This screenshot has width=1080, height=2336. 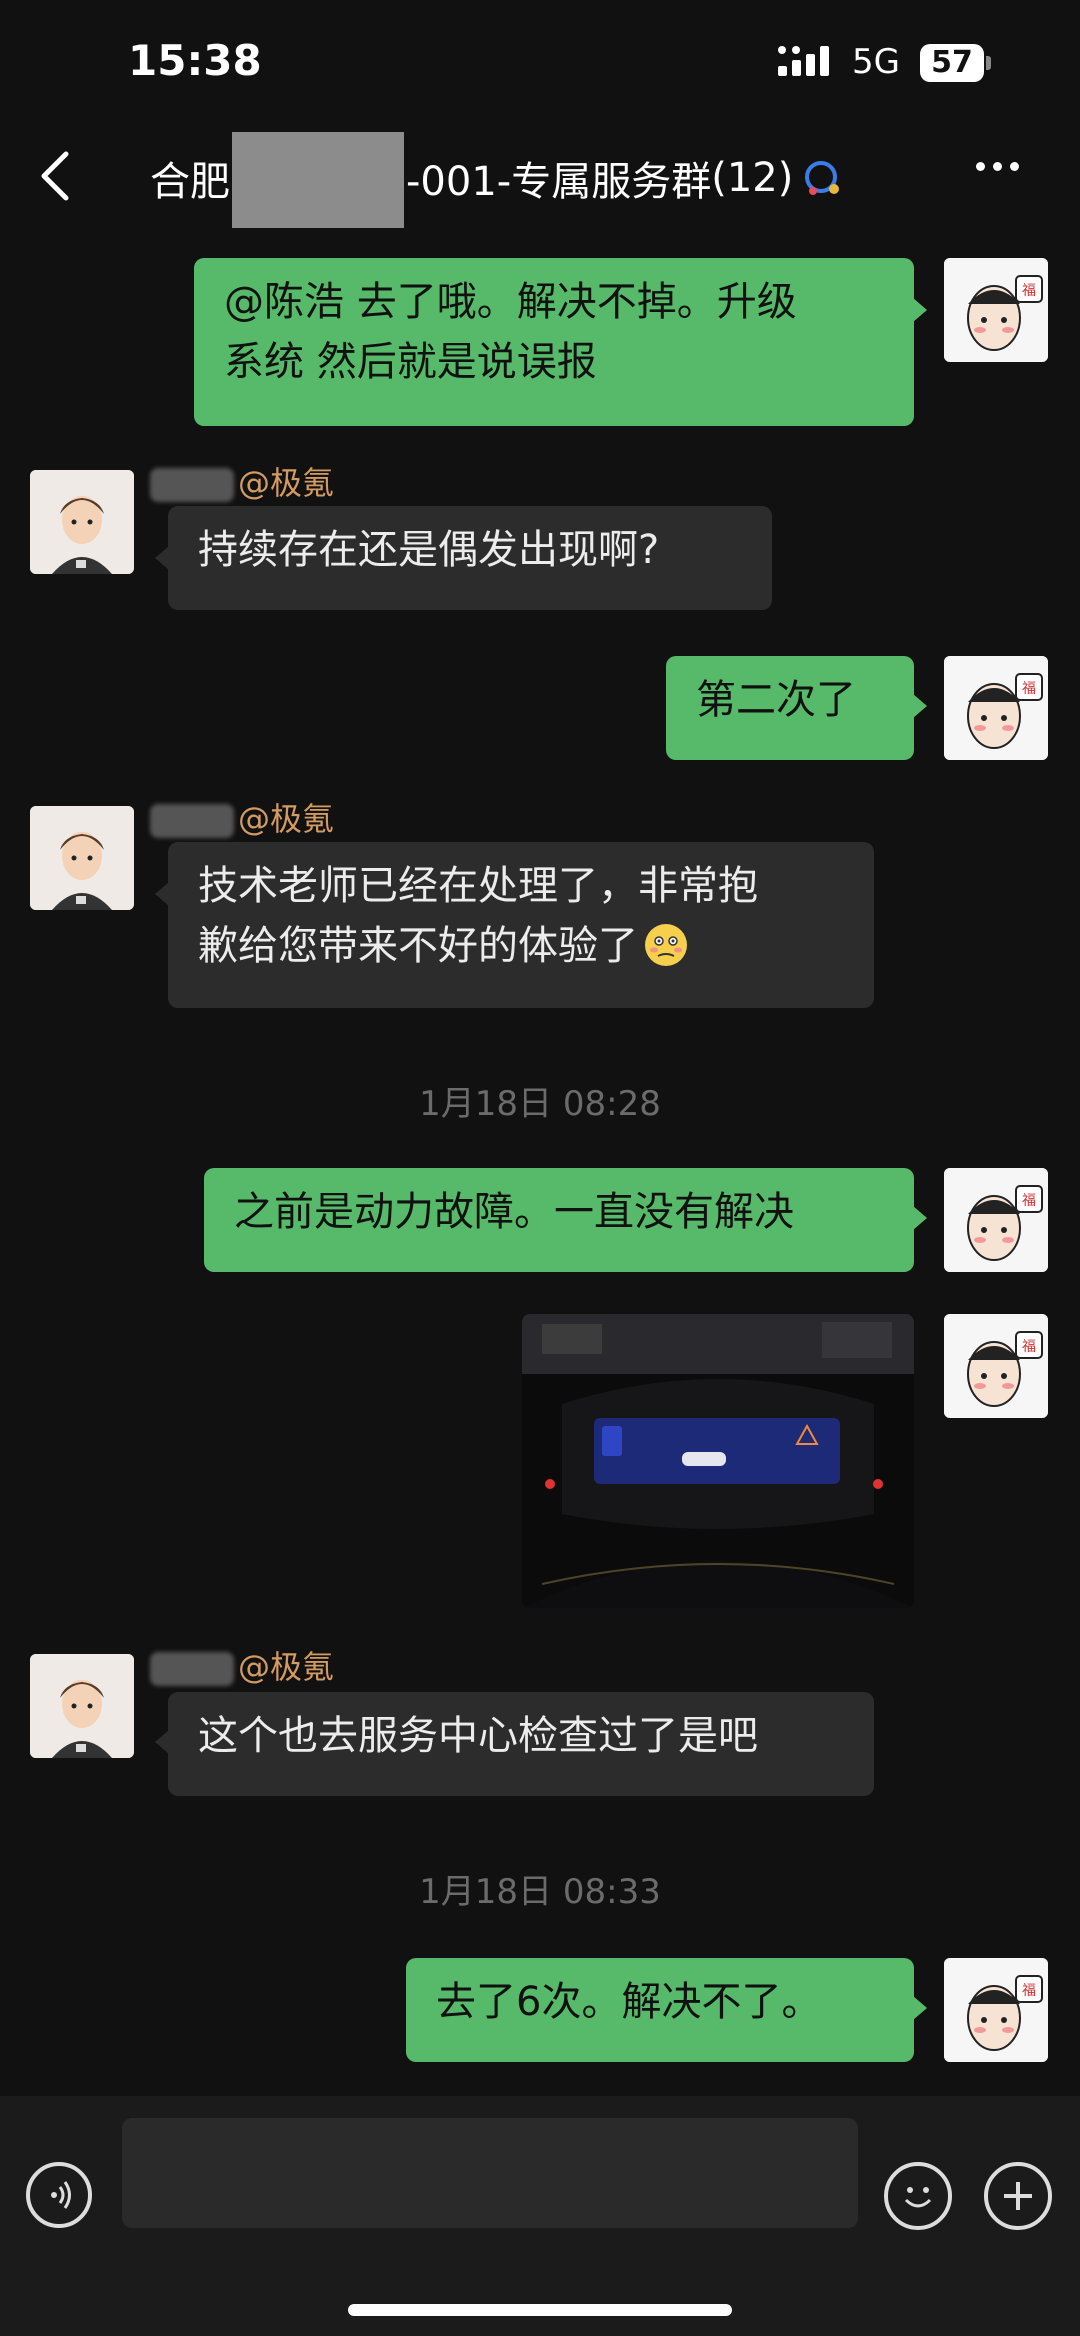 What do you see at coordinates (629, 2002) in the screenshot?
I see `message-text: 去了6次。解决不了。` at bounding box center [629, 2002].